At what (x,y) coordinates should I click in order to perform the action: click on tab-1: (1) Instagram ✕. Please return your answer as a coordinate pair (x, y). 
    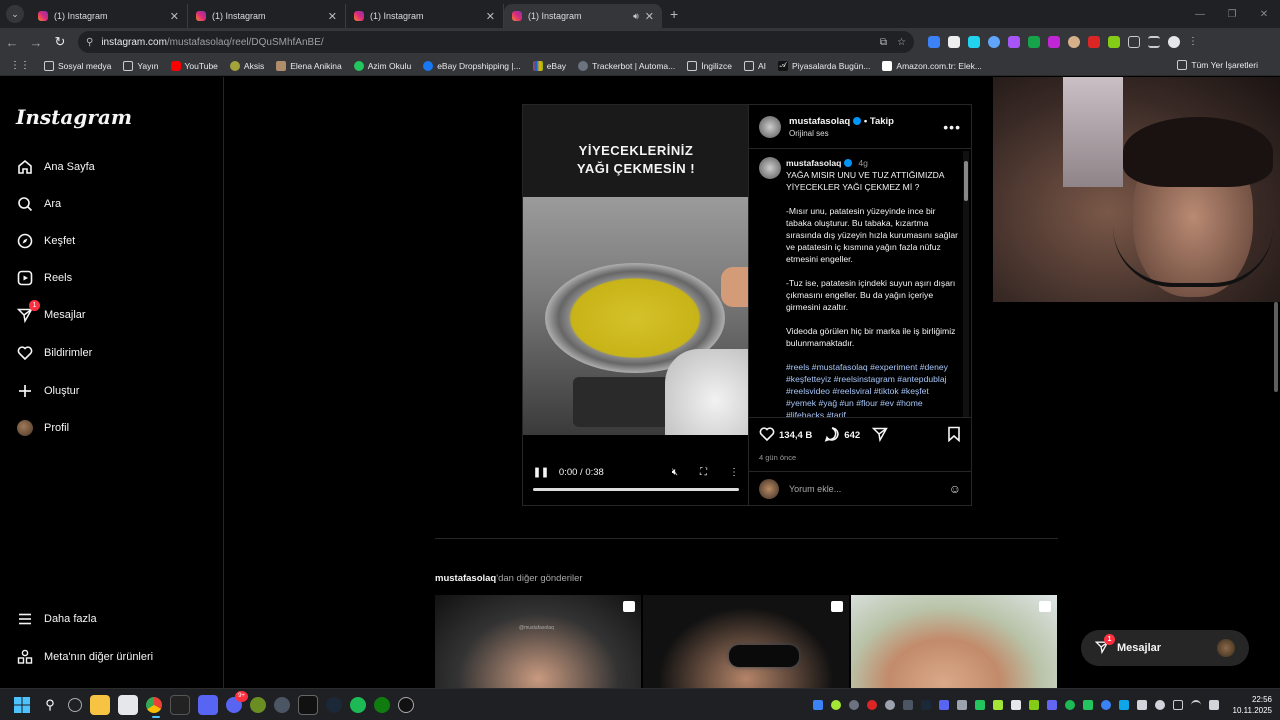
    Looking at the image, I should click on (109, 16).